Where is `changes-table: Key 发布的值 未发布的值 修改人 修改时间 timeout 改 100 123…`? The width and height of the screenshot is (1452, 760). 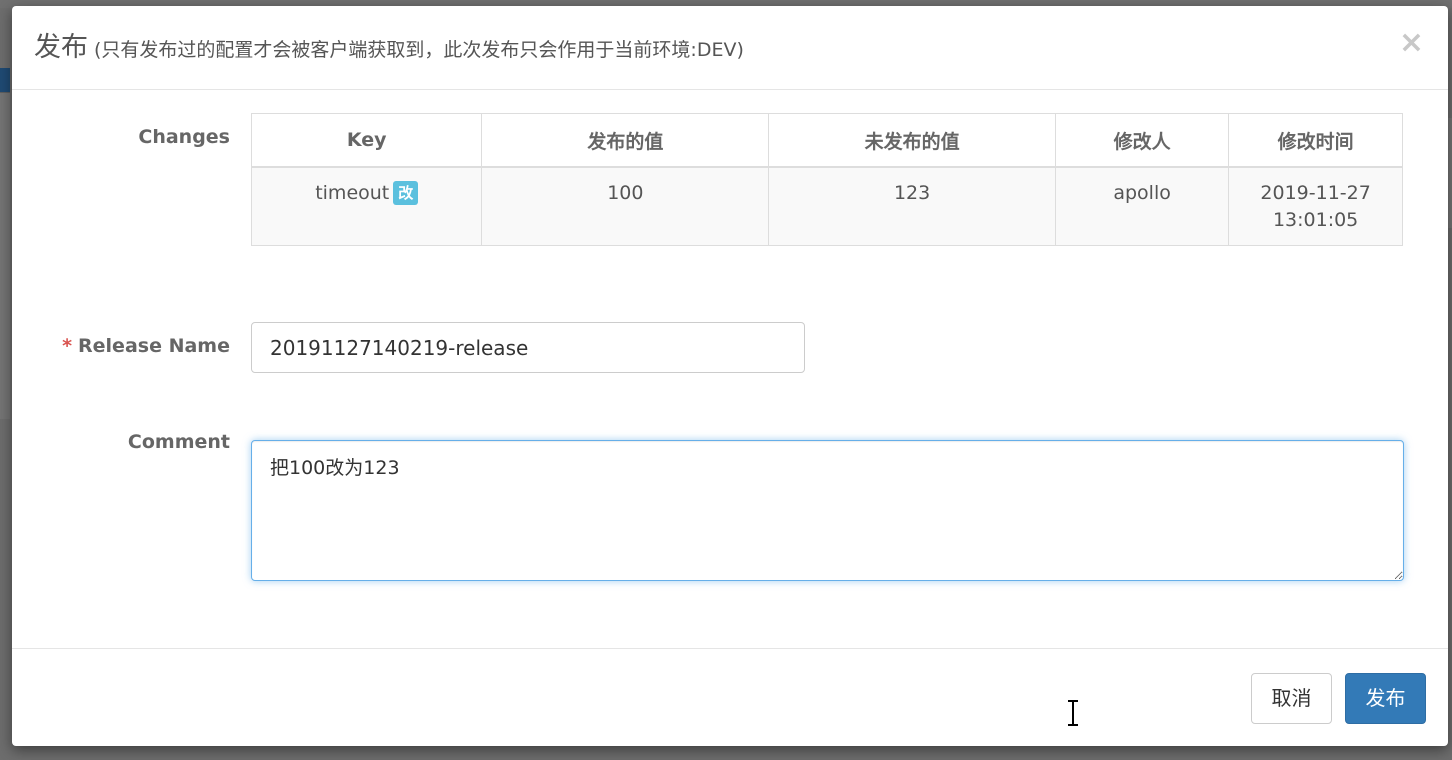
changes-table: Key 发布的值 未发布的值 修改人 修改时间 timeout 改 100 123… is located at coordinates (826, 179).